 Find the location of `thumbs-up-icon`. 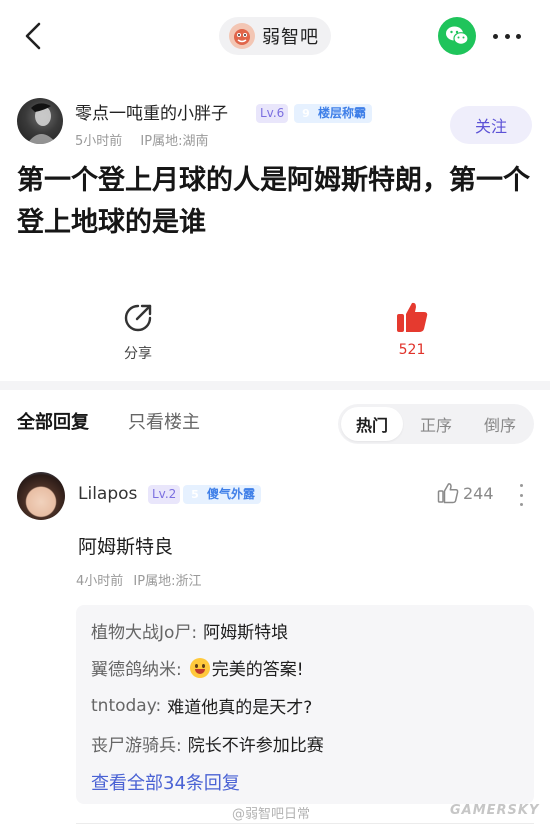

thumbs-up-icon is located at coordinates (412, 317).